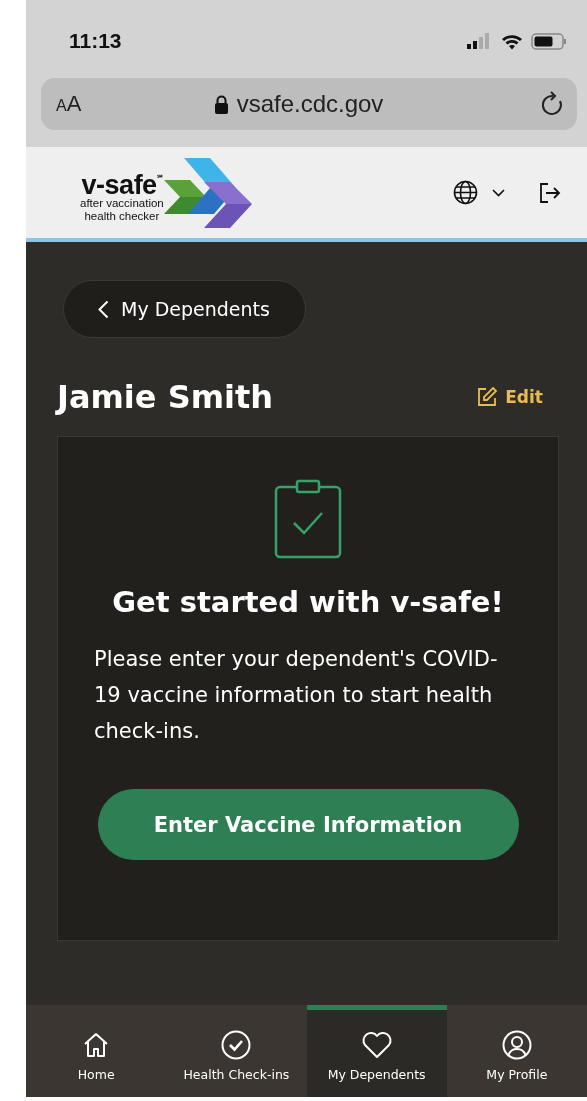  What do you see at coordinates (95, 41) in the screenshot?
I see `clock-time: 11:13` at bounding box center [95, 41].